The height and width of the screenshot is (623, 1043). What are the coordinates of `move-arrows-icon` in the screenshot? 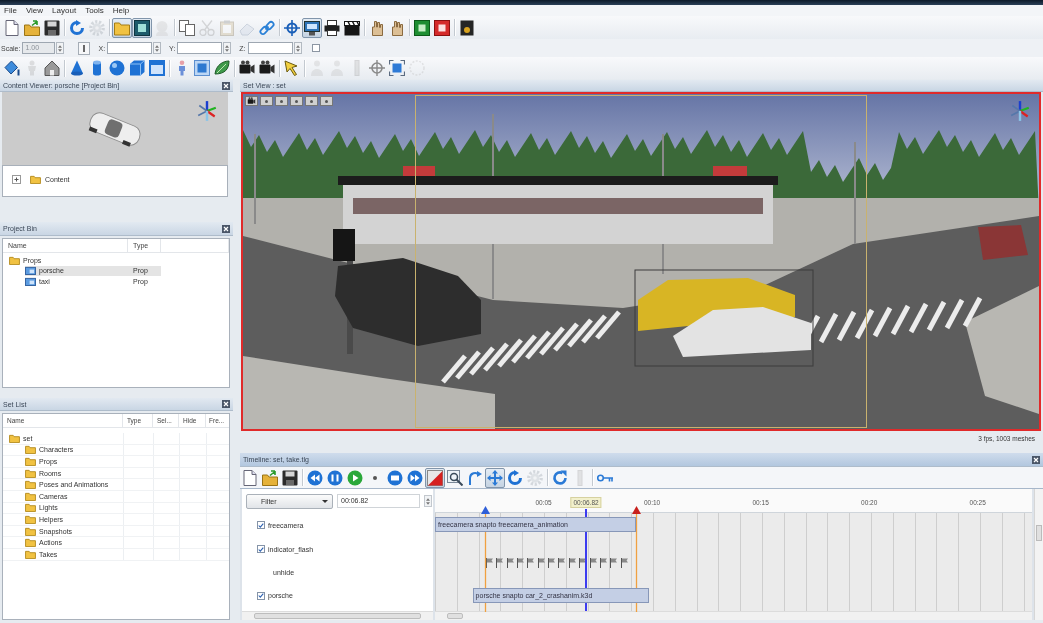 It's located at (495, 477).